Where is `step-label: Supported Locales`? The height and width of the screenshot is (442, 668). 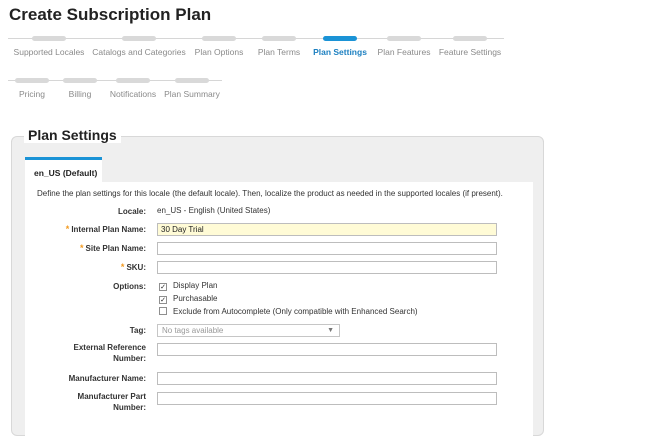 step-label: Supported Locales is located at coordinates (49, 52).